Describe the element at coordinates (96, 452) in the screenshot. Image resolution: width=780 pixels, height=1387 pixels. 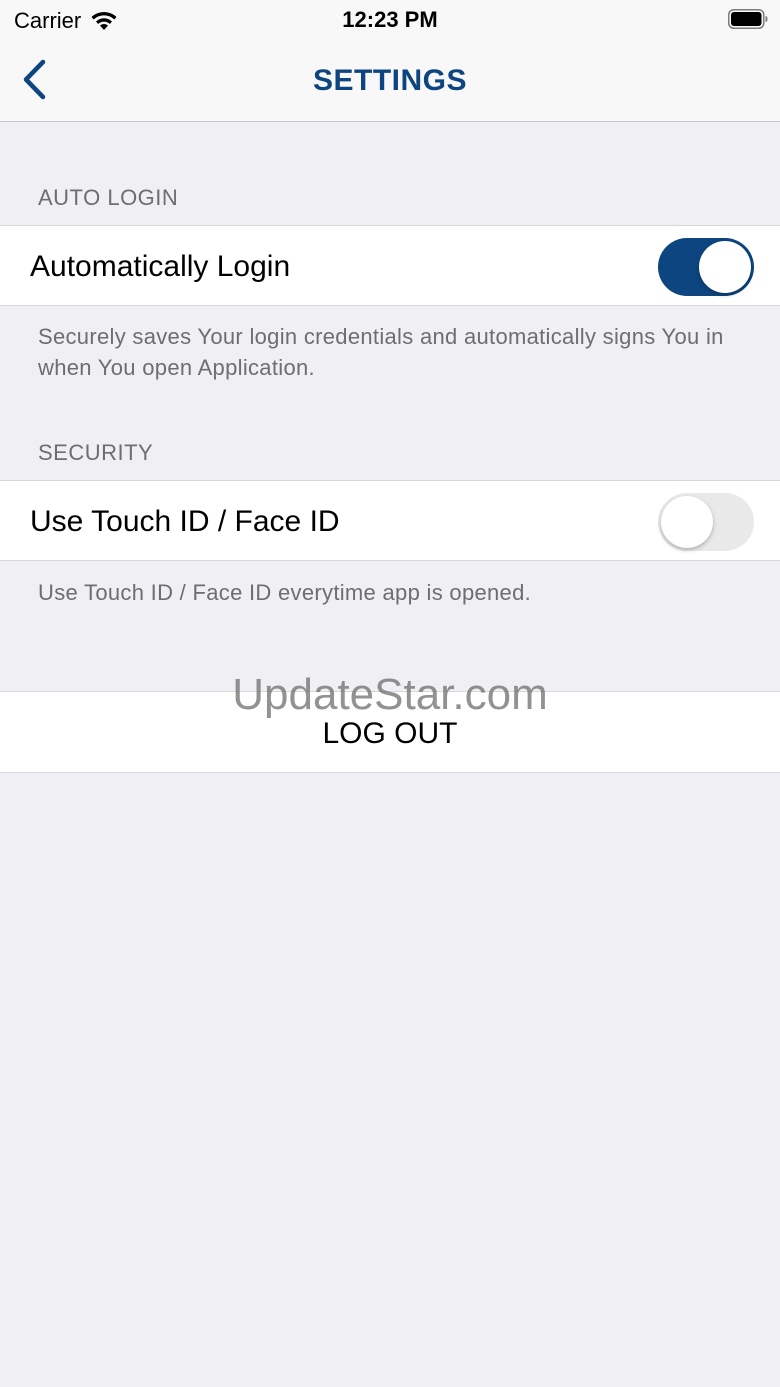
I see `section-header-security: SECURITY` at that location.